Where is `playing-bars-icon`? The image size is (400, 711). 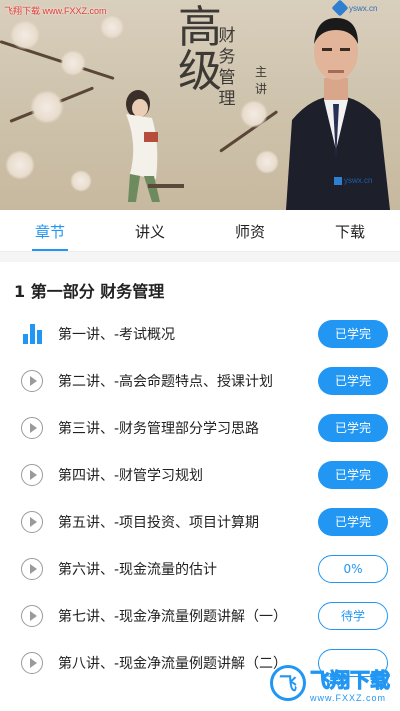
playing-bars-icon is located at coordinates (32, 334).